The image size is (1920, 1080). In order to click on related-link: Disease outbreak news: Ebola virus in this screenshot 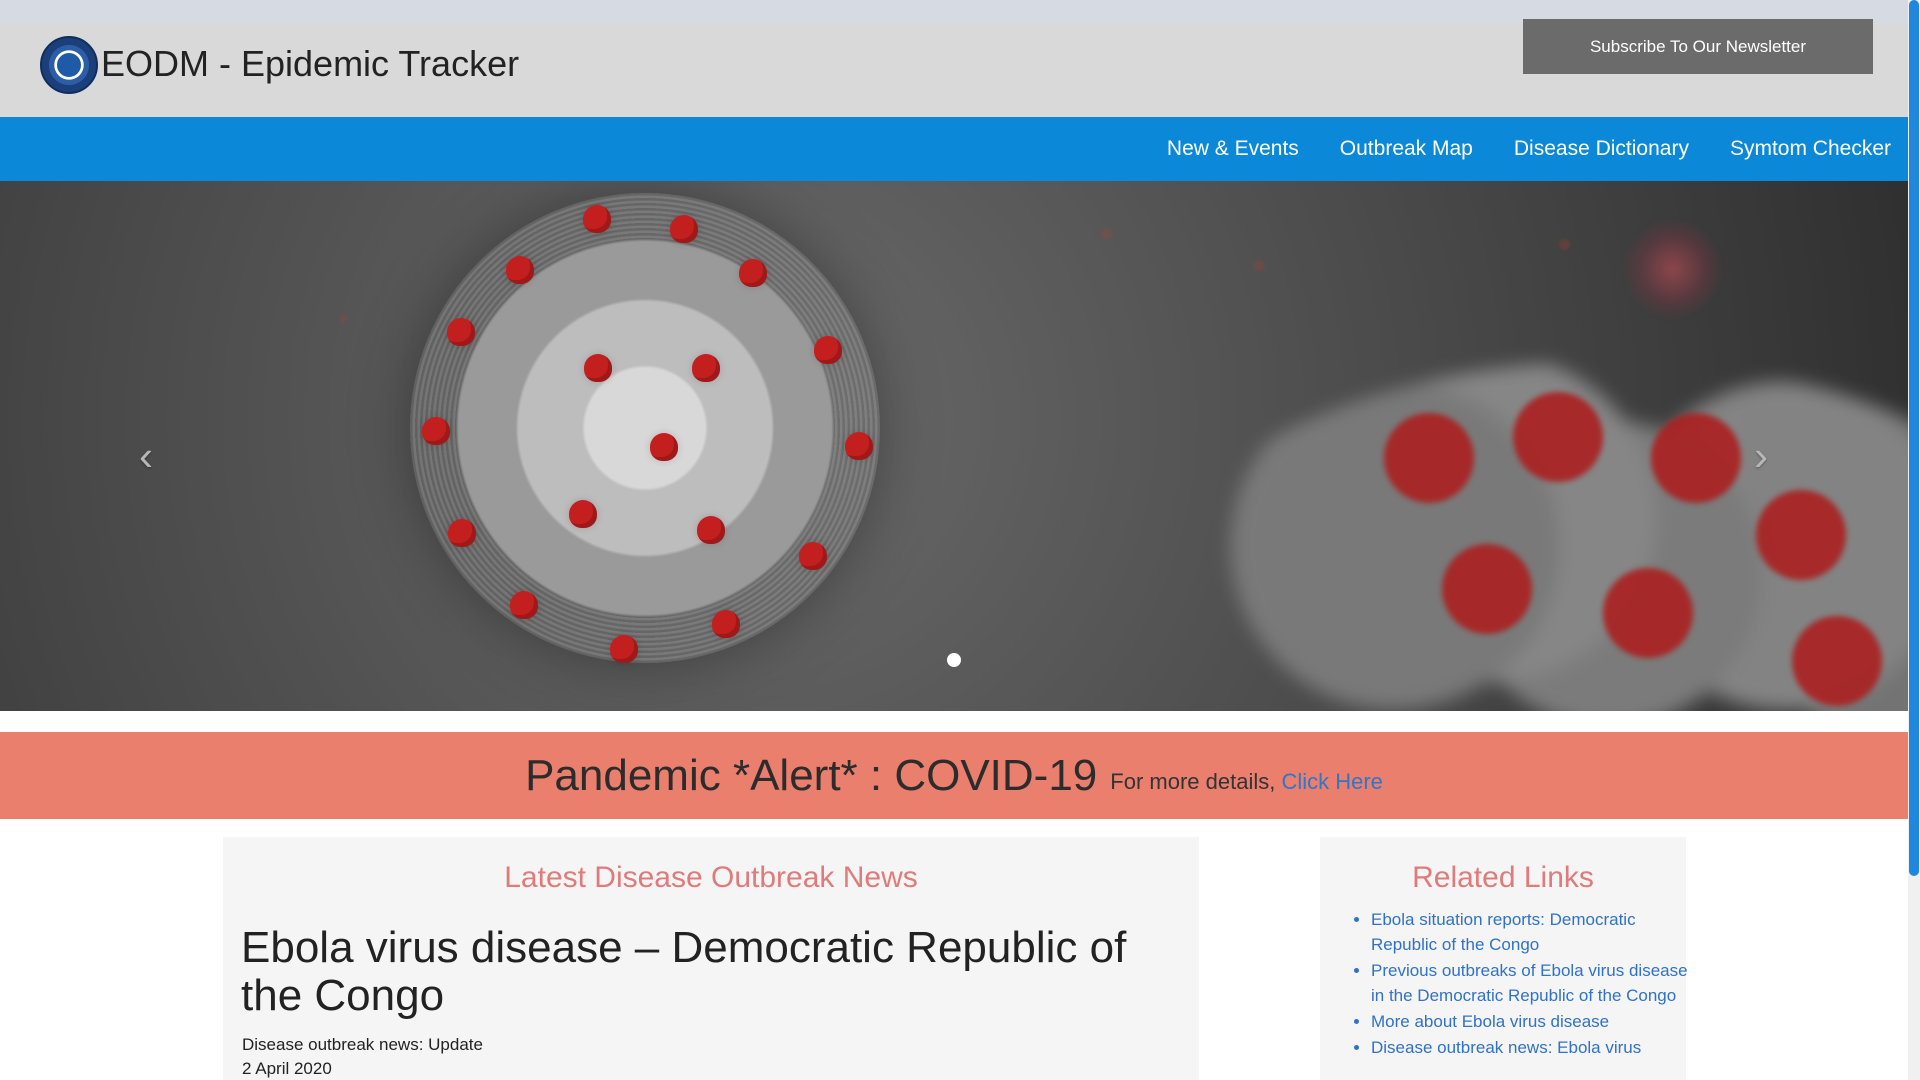, I will do `click(1506, 1047)`.